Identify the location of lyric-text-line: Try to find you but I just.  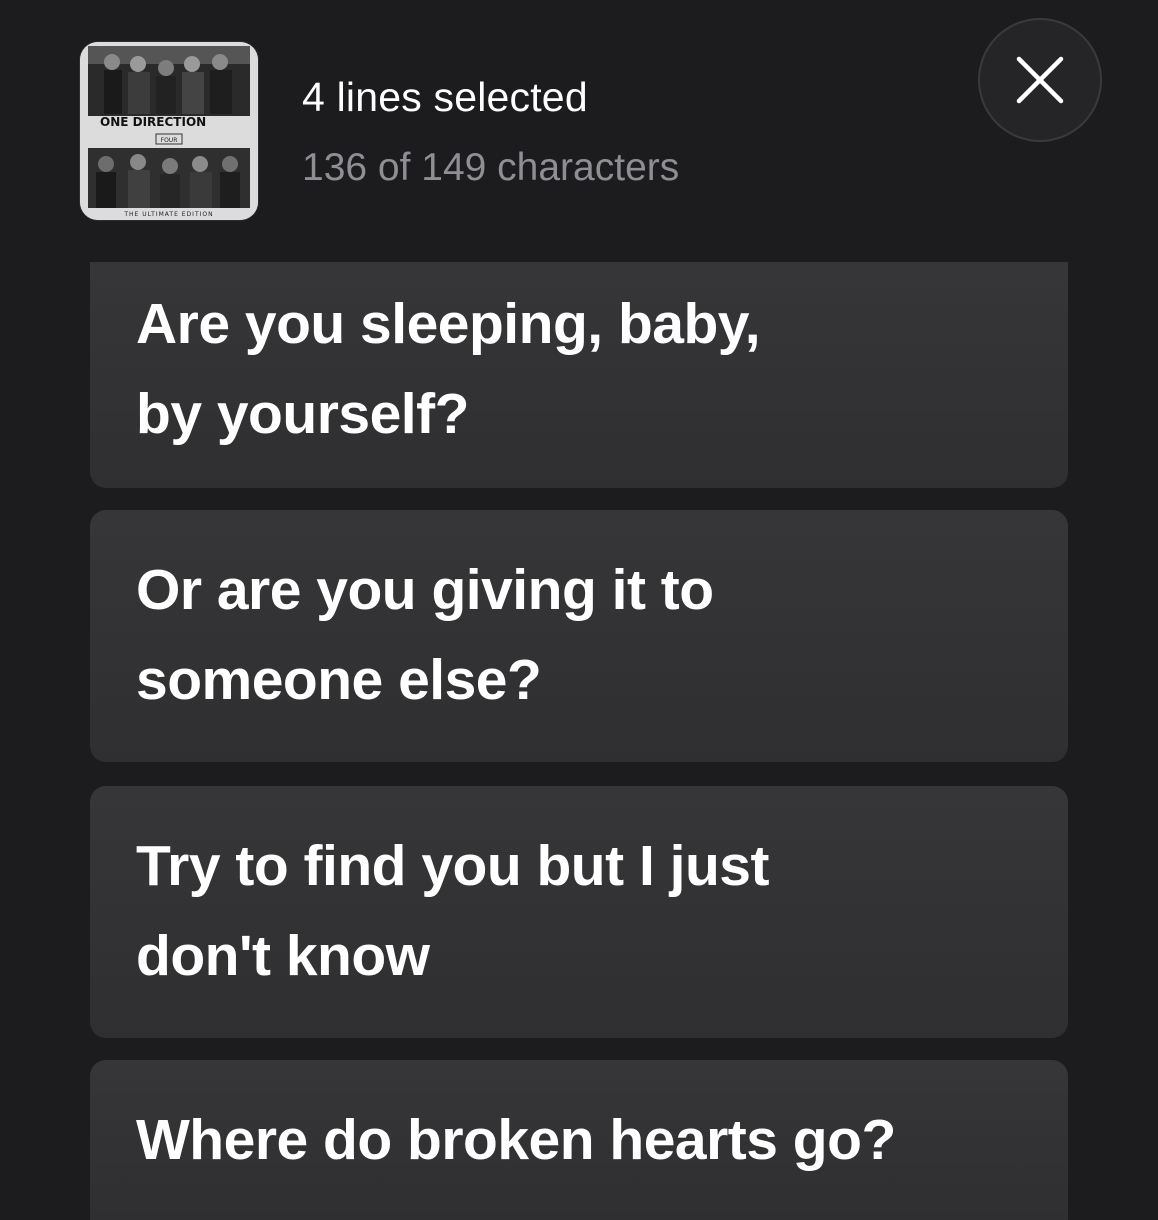
(452, 866).